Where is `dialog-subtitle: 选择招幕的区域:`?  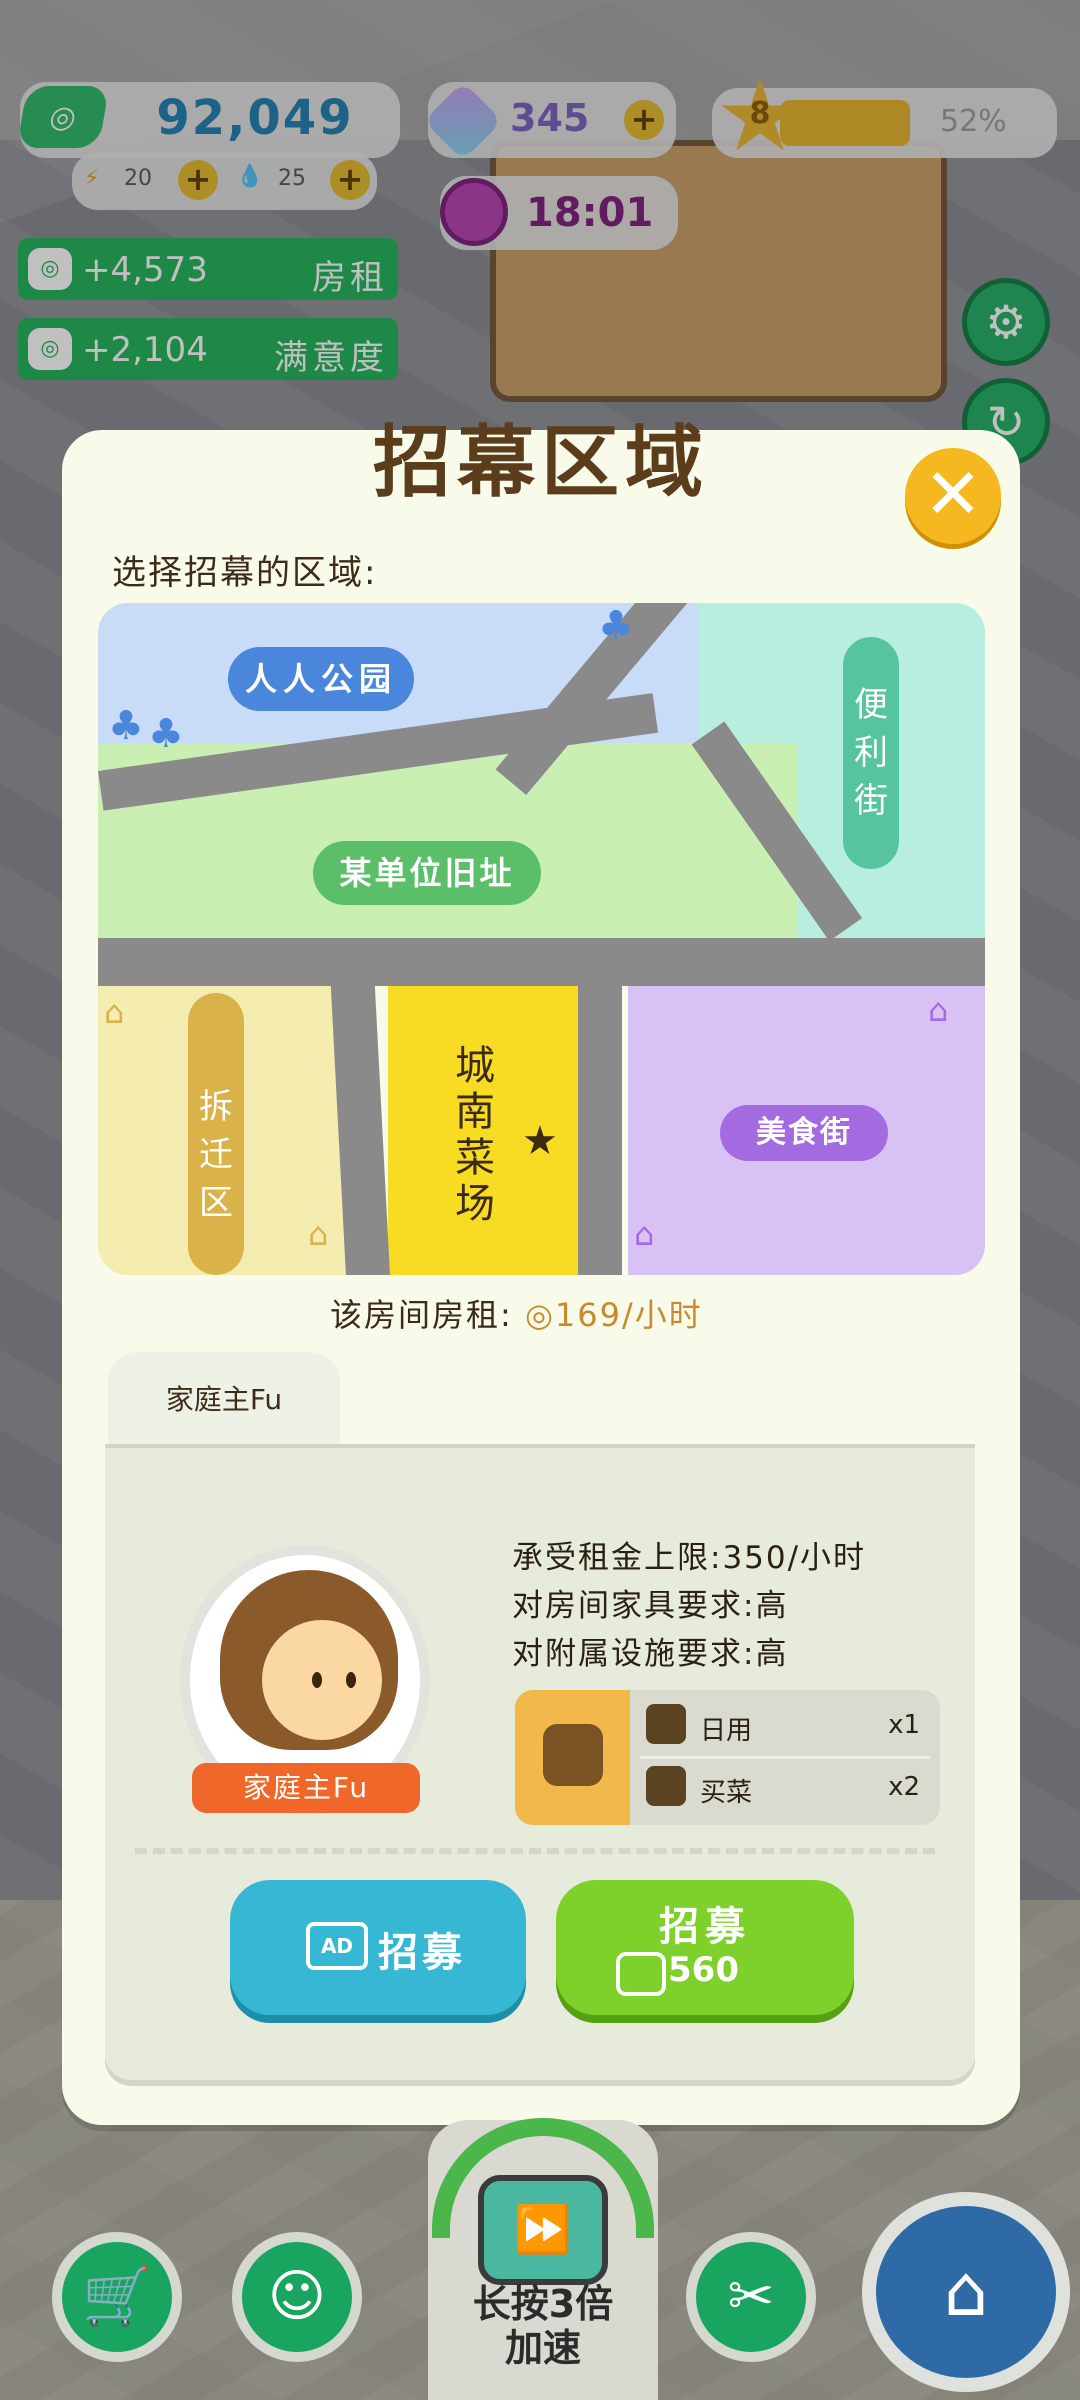 dialog-subtitle: 选择招幕的区域: is located at coordinates (245, 573).